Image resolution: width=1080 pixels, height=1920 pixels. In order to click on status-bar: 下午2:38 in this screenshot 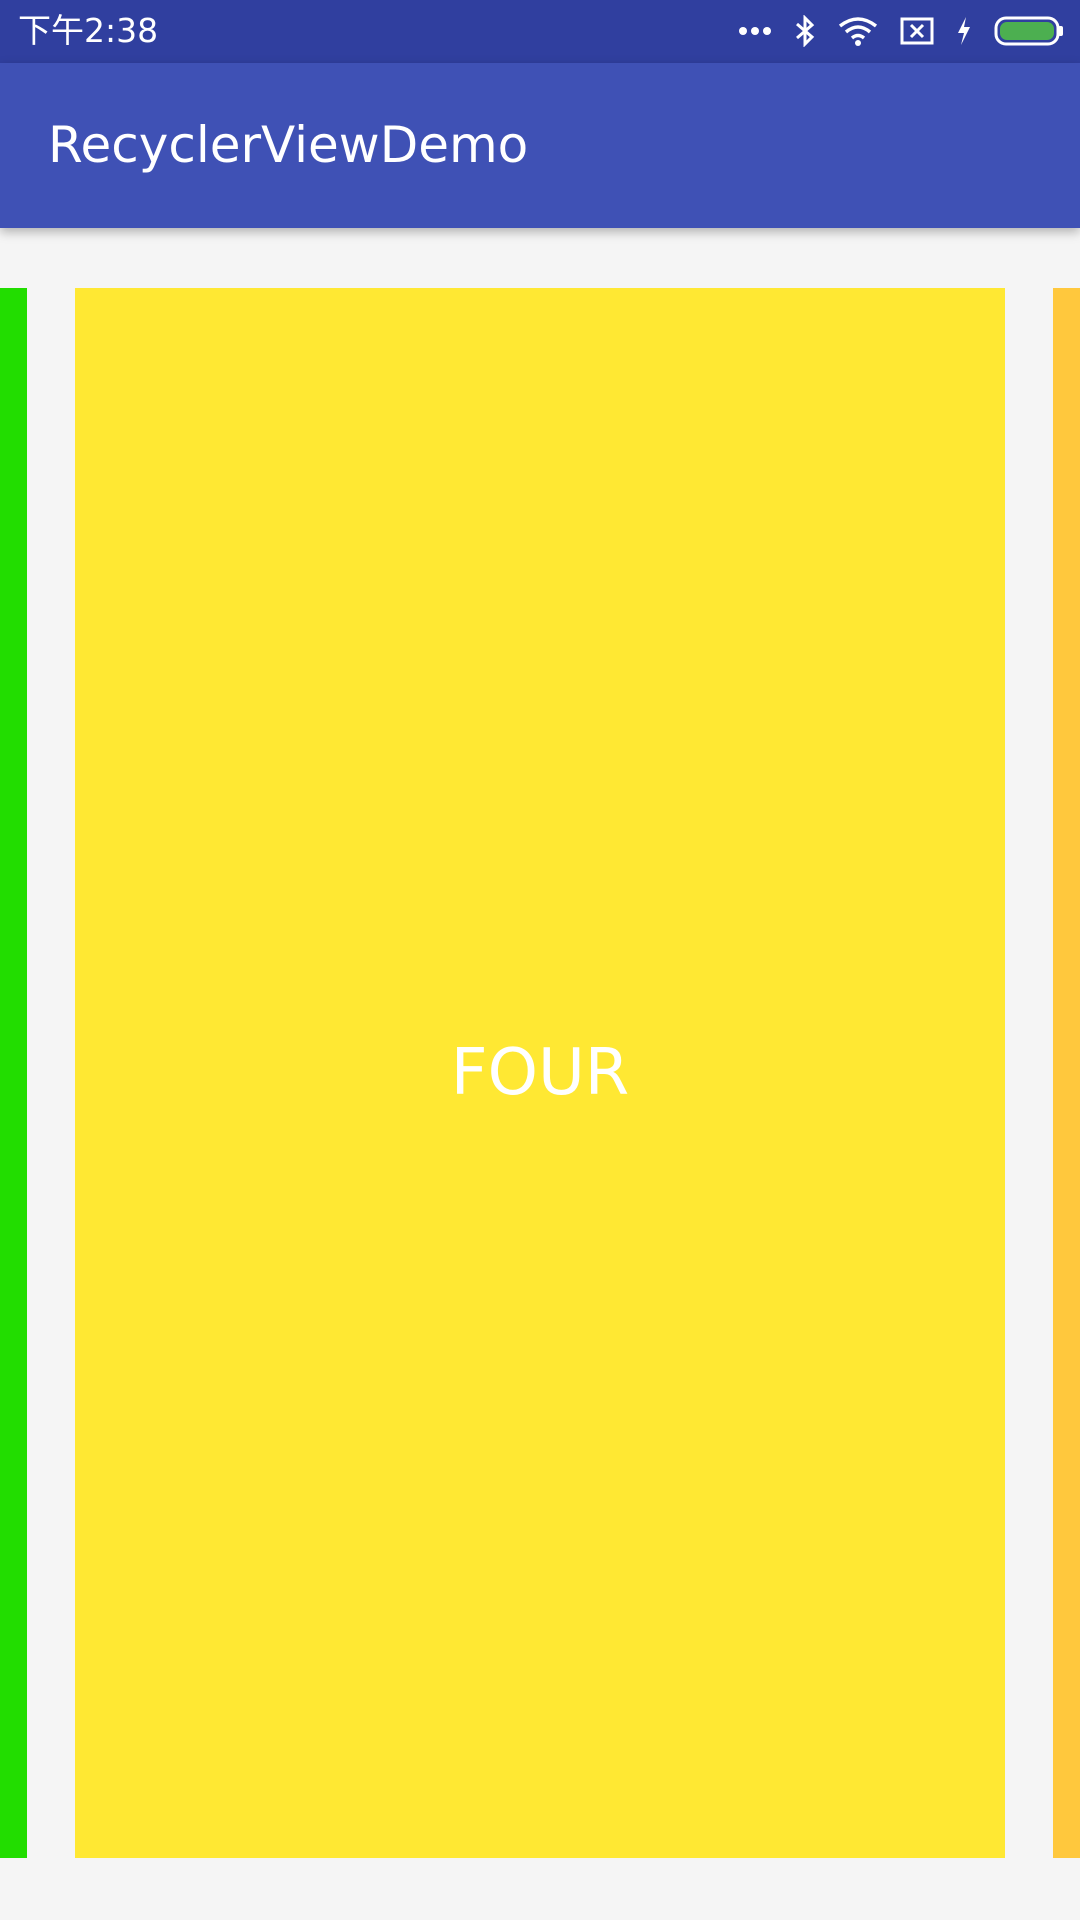, I will do `click(540, 31)`.